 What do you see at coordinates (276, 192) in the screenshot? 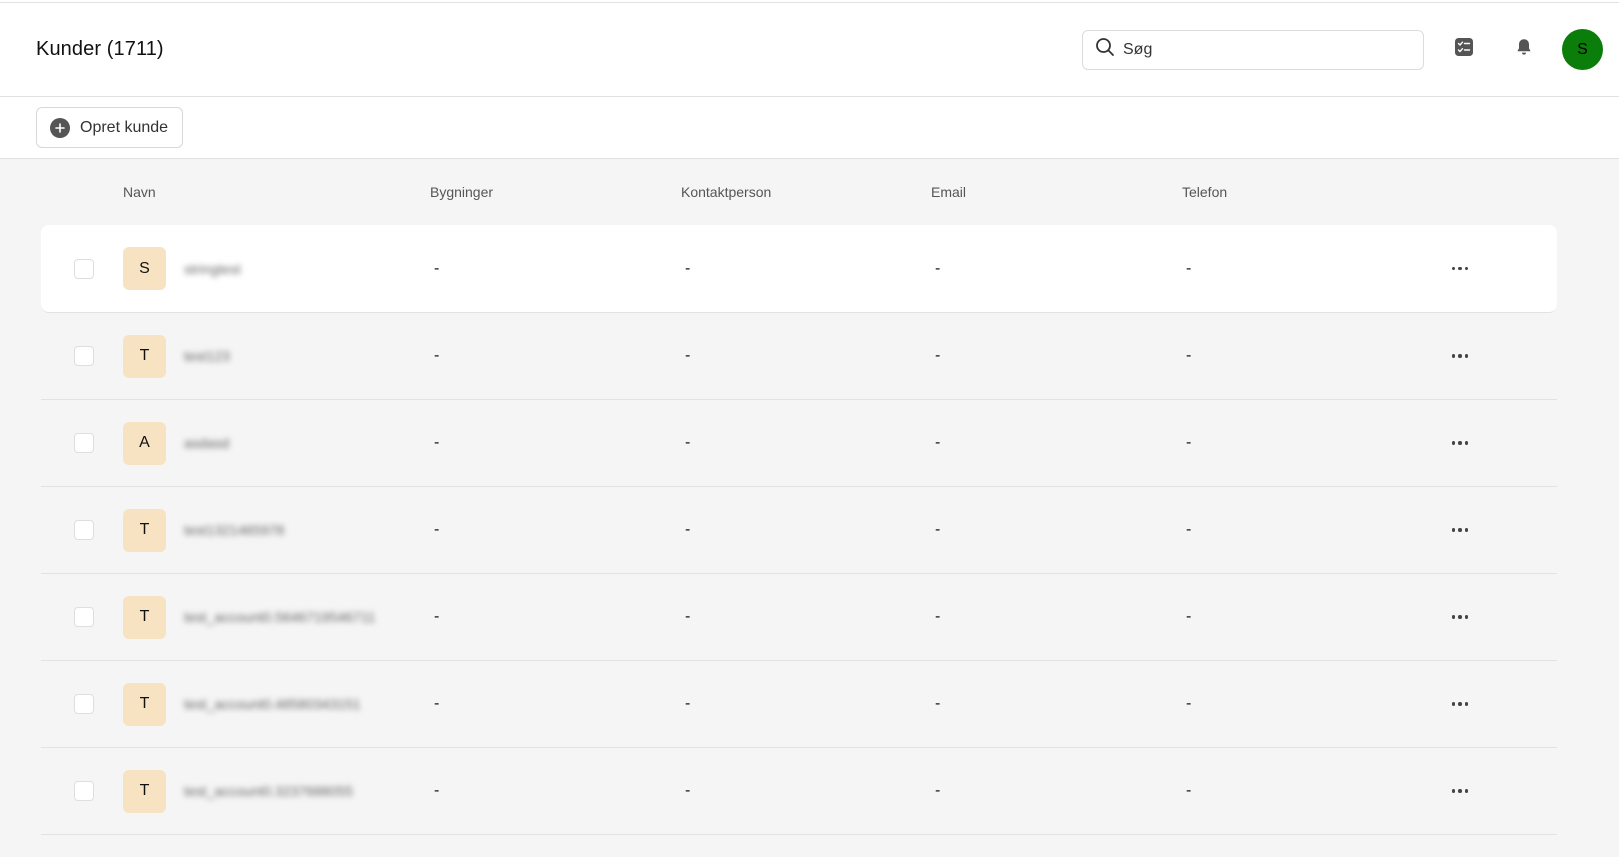
I see `column-header-name: Navn` at bounding box center [276, 192].